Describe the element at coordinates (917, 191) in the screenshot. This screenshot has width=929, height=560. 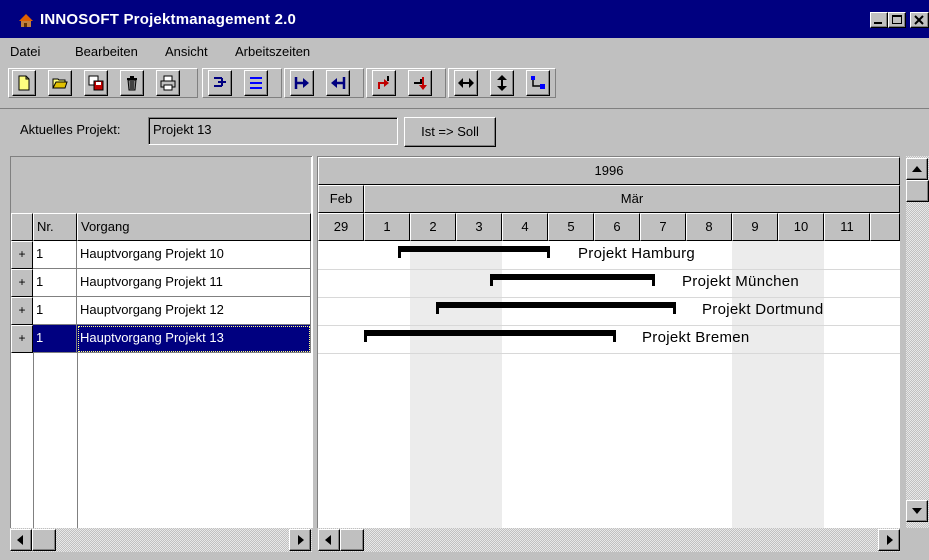
I see `vertical-scroll-thumb` at that location.